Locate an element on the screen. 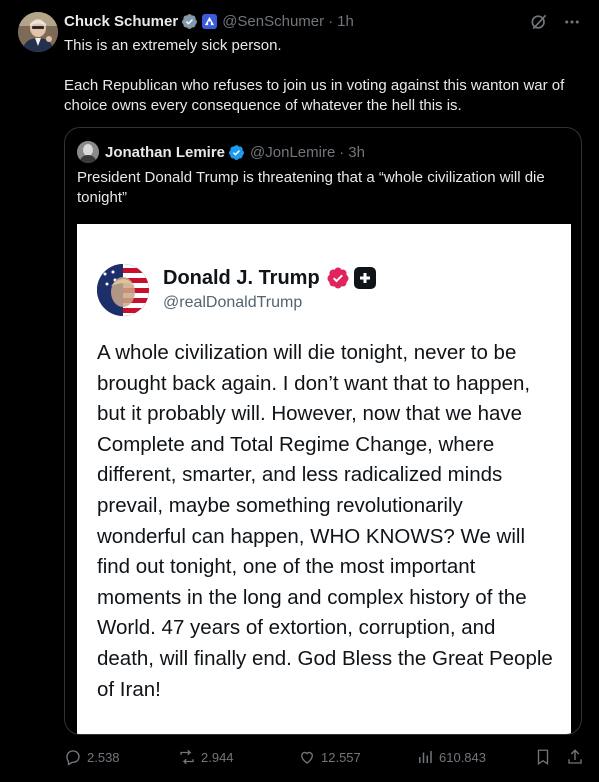 The width and height of the screenshot is (599, 782). grok-icon is located at coordinates (539, 24).